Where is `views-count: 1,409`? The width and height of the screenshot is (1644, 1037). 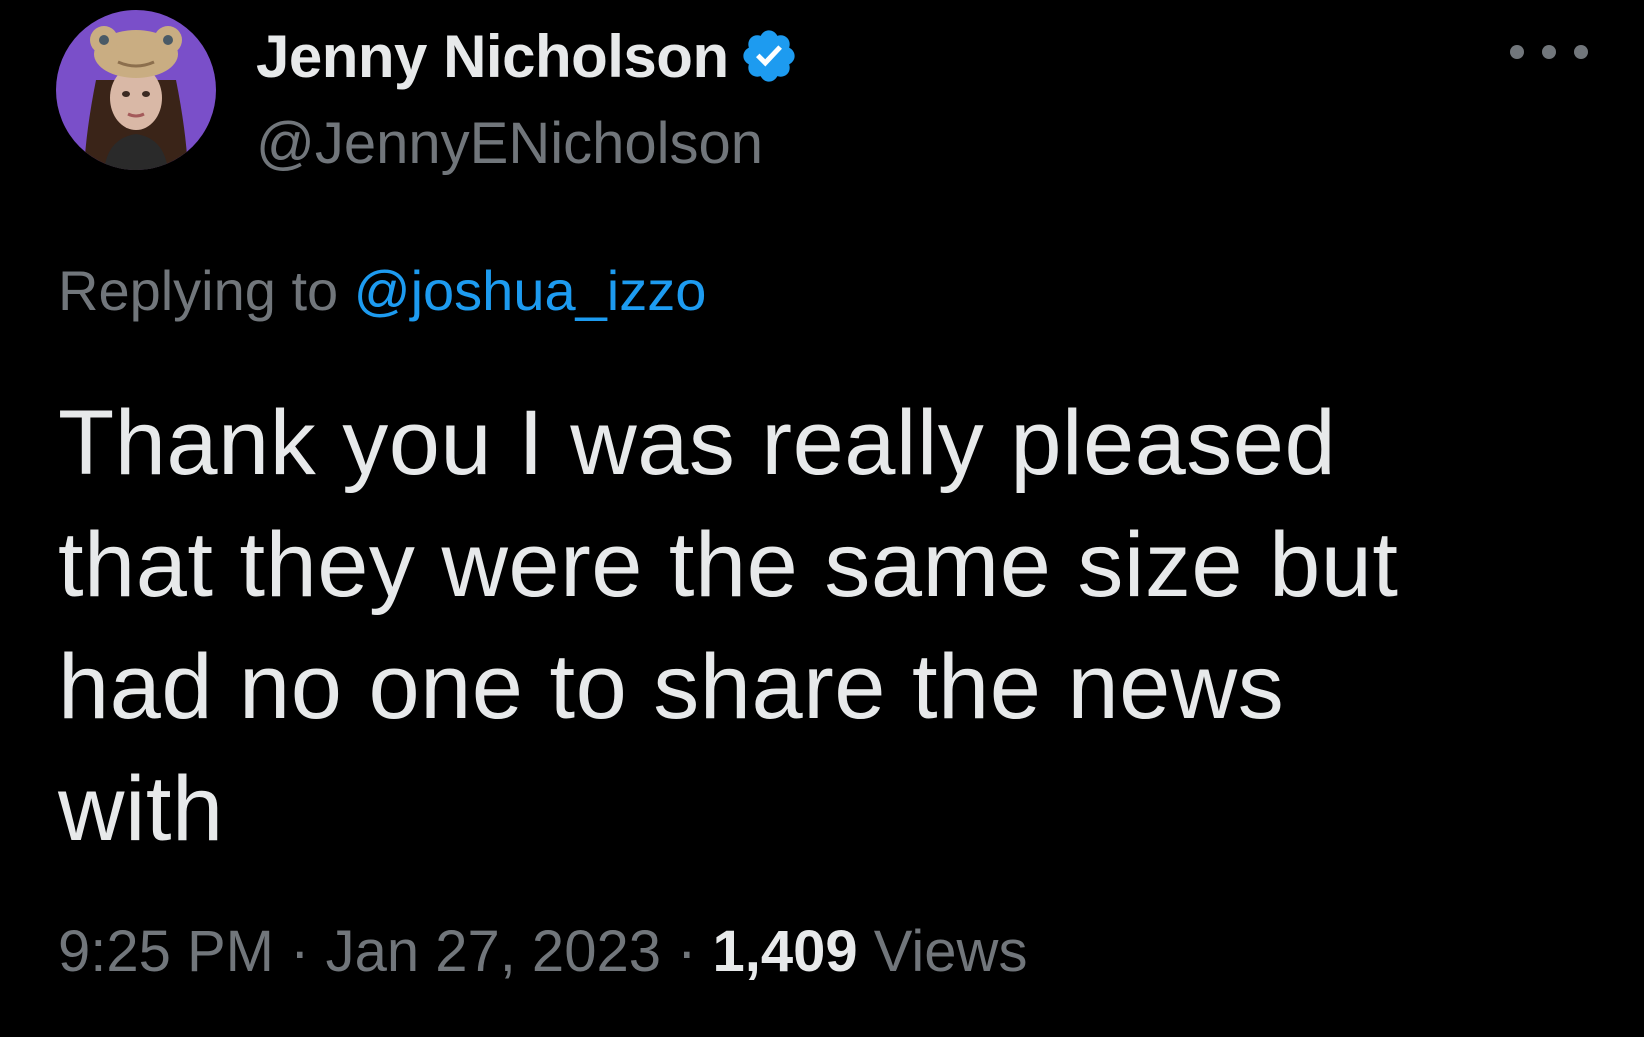
views-count: 1,409 is located at coordinates (793, 951).